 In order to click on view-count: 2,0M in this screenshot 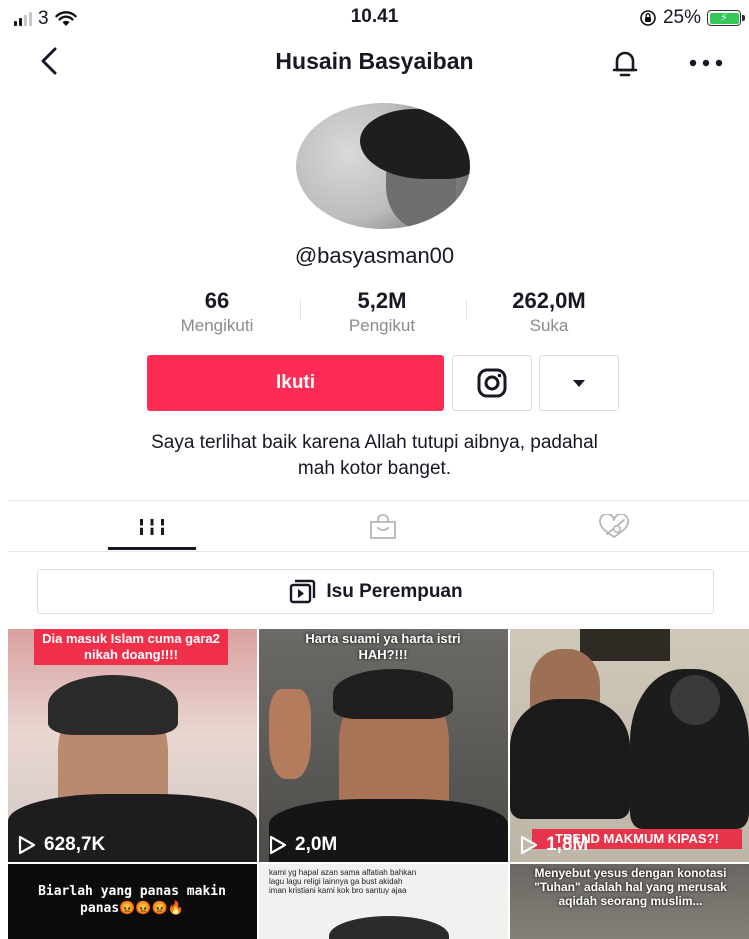, I will do `click(316, 844)`.